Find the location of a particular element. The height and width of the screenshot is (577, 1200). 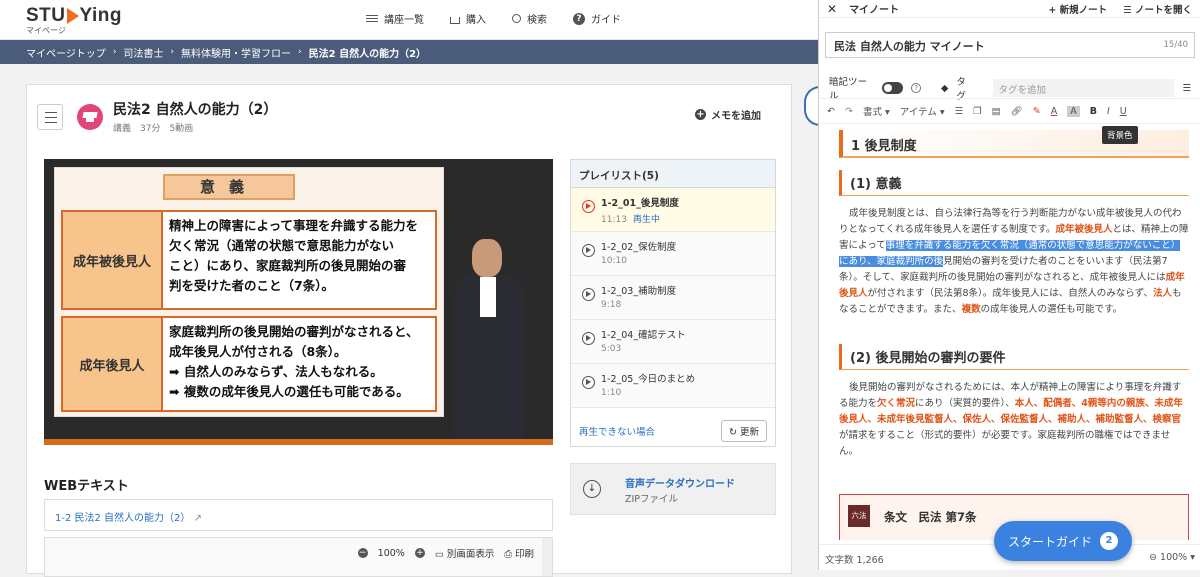

guide-count-badge: 2 is located at coordinates (1109, 541).